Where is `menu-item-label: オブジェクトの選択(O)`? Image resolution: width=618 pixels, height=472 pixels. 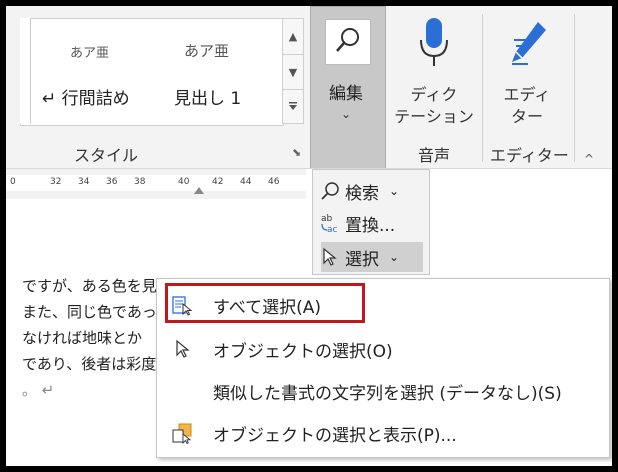 menu-item-label: オブジェクトの選択(O) is located at coordinates (303, 351).